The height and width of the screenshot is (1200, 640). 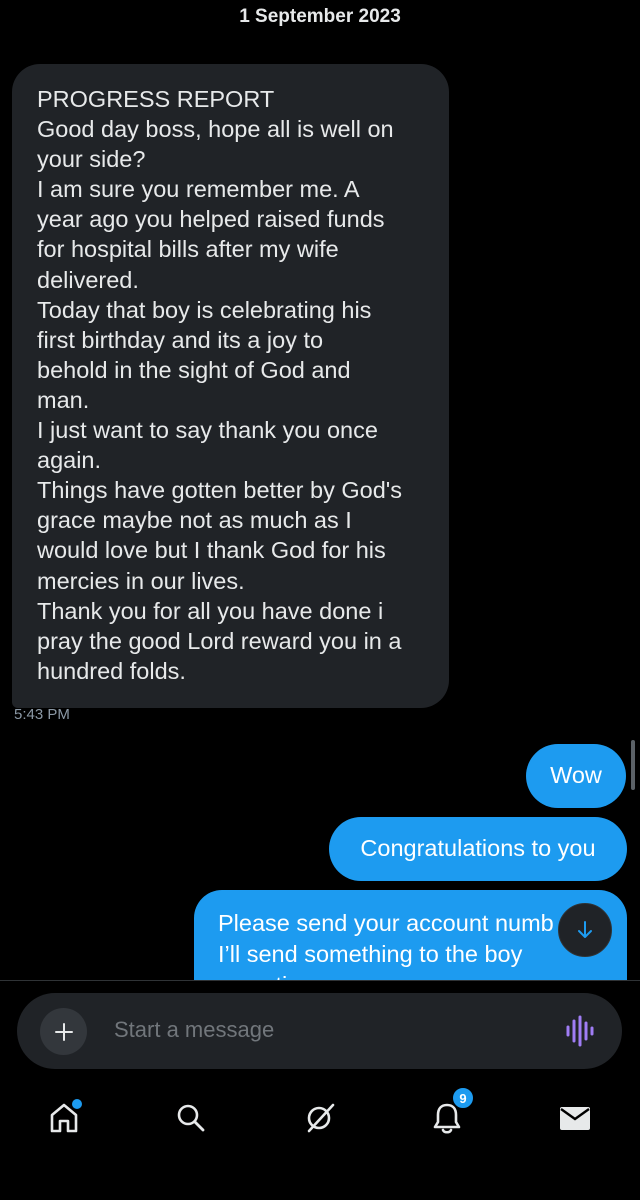 What do you see at coordinates (319, 1031) in the screenshot?
I see `message-composer: Start a message` at bounding box center [319, 1031].